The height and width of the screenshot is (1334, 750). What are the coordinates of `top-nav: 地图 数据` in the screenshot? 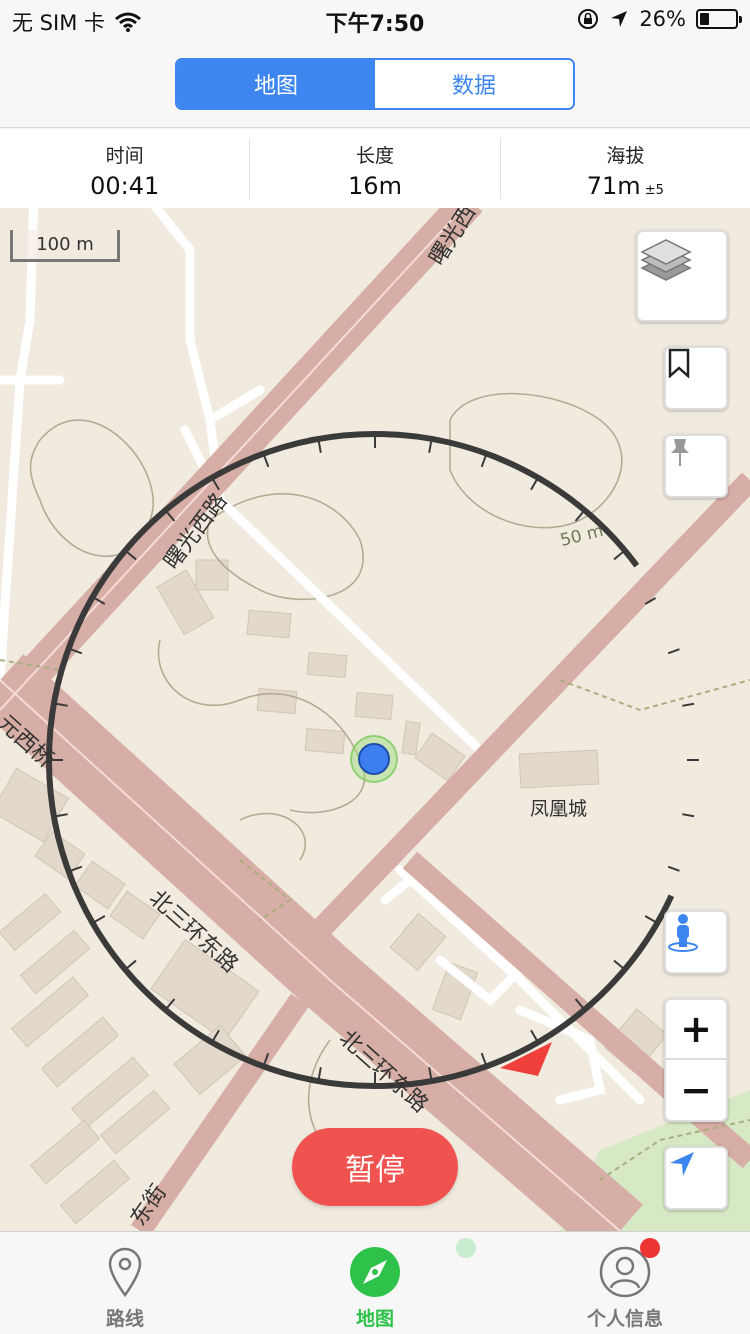 It's located at (375, 84).